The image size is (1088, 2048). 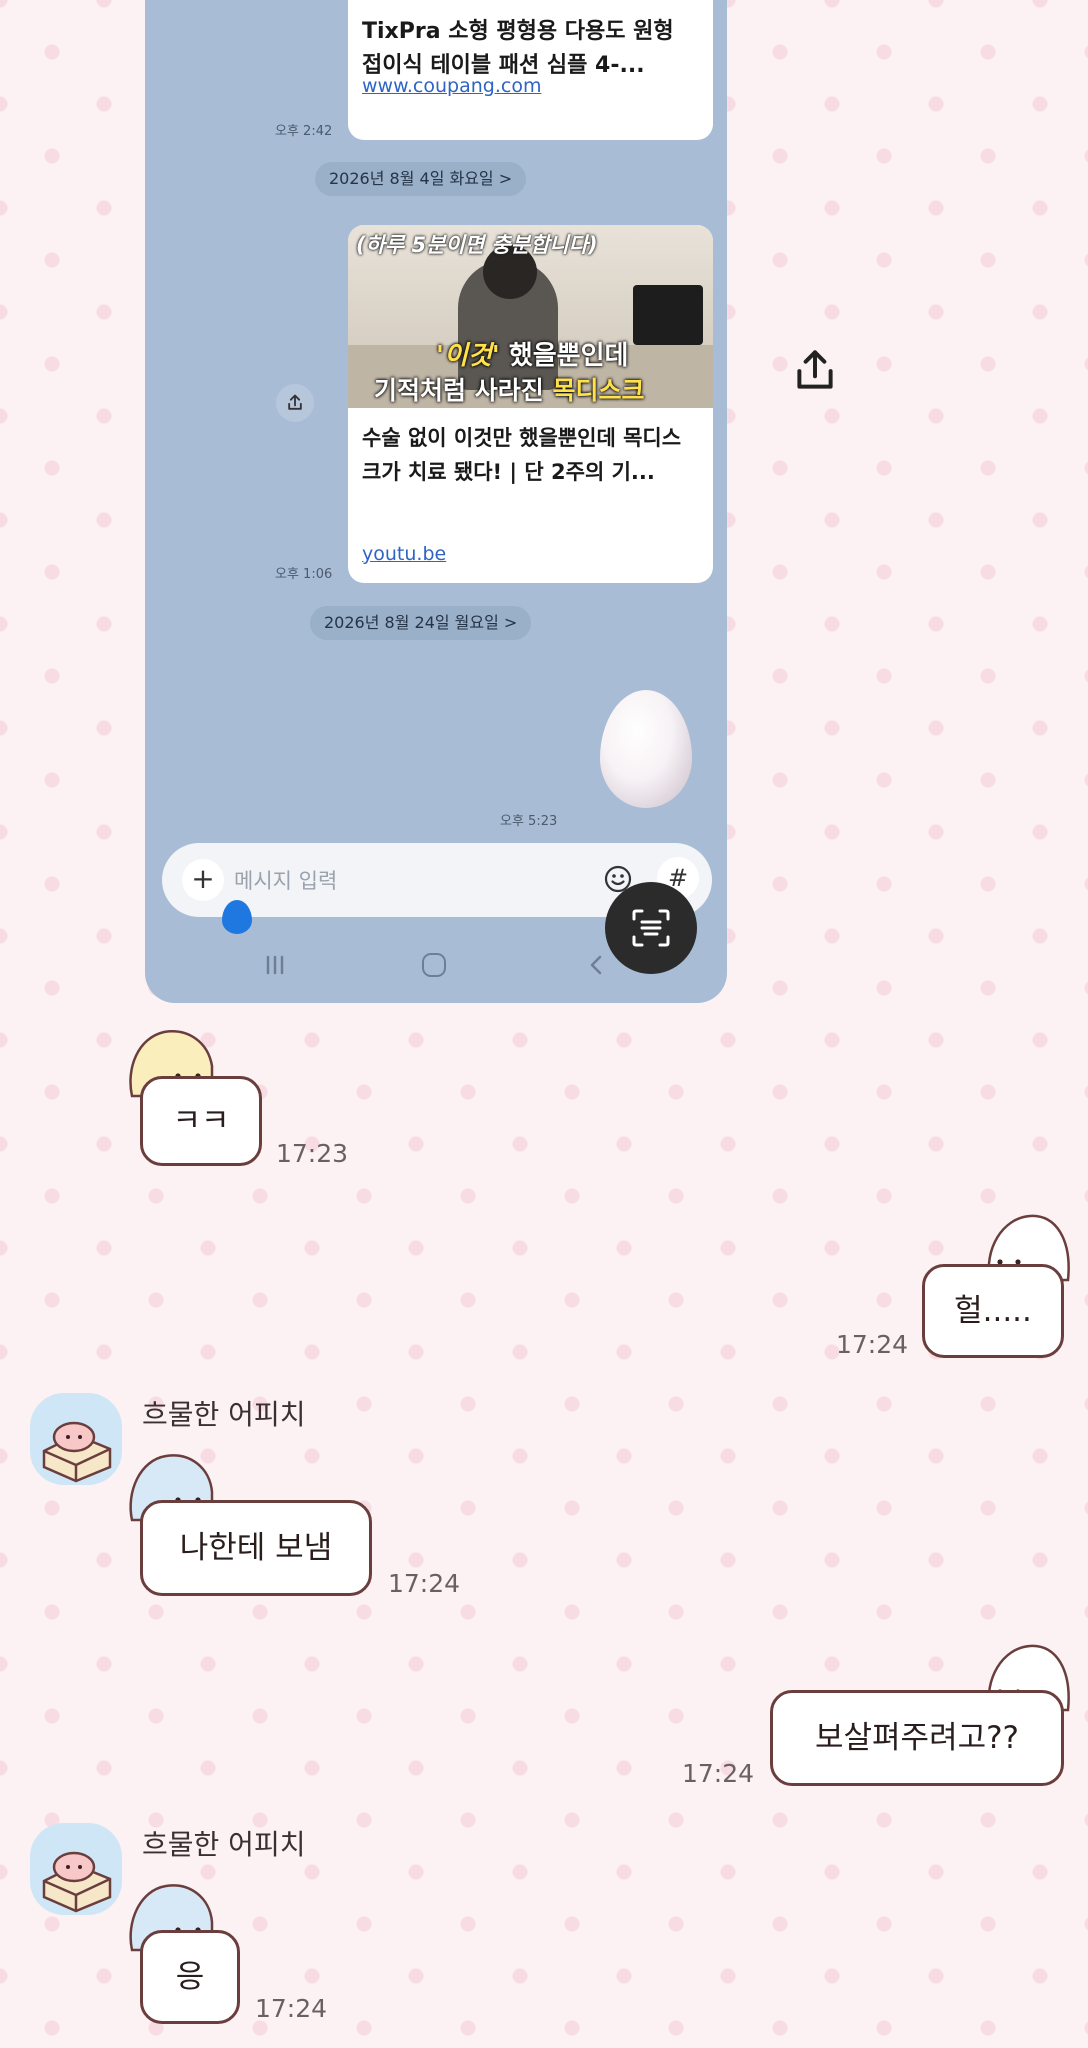 I want to click on date-divider: 2026년 8월 24일 월요일 >, so click(x=421, y=623).